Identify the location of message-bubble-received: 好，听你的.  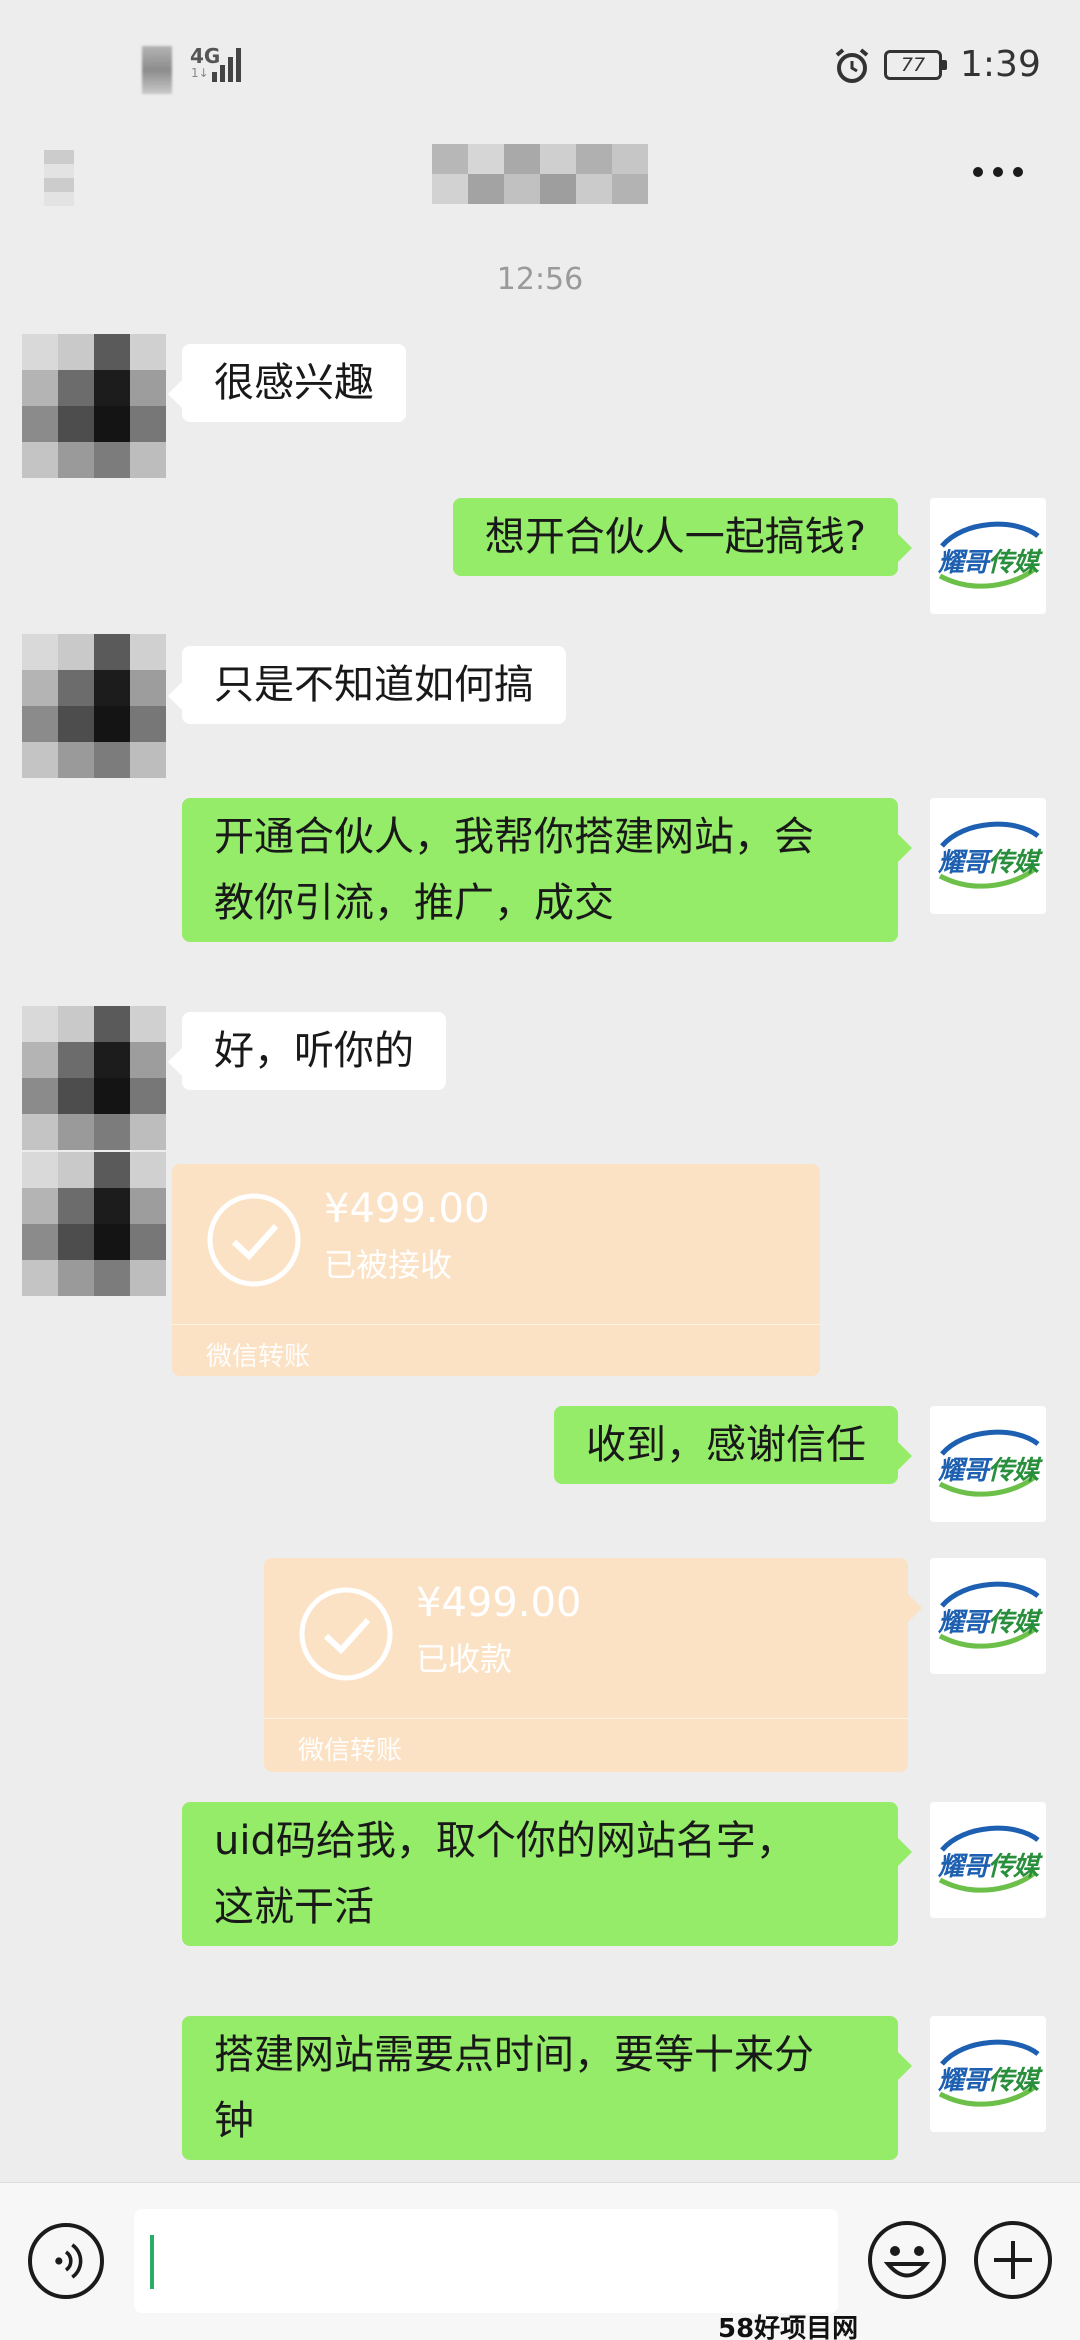
(307, 1051).